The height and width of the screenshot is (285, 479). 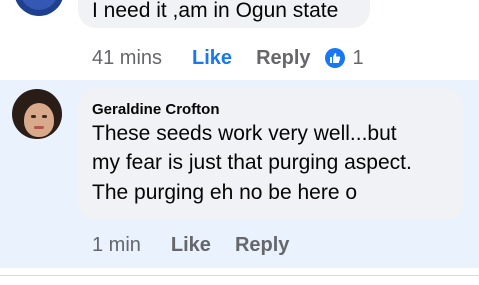 What do you see at coordinates (244, 133) in the screenshot?
I see `comment-text-line: These seeds work very well...but` at bounding box center [244, 133].